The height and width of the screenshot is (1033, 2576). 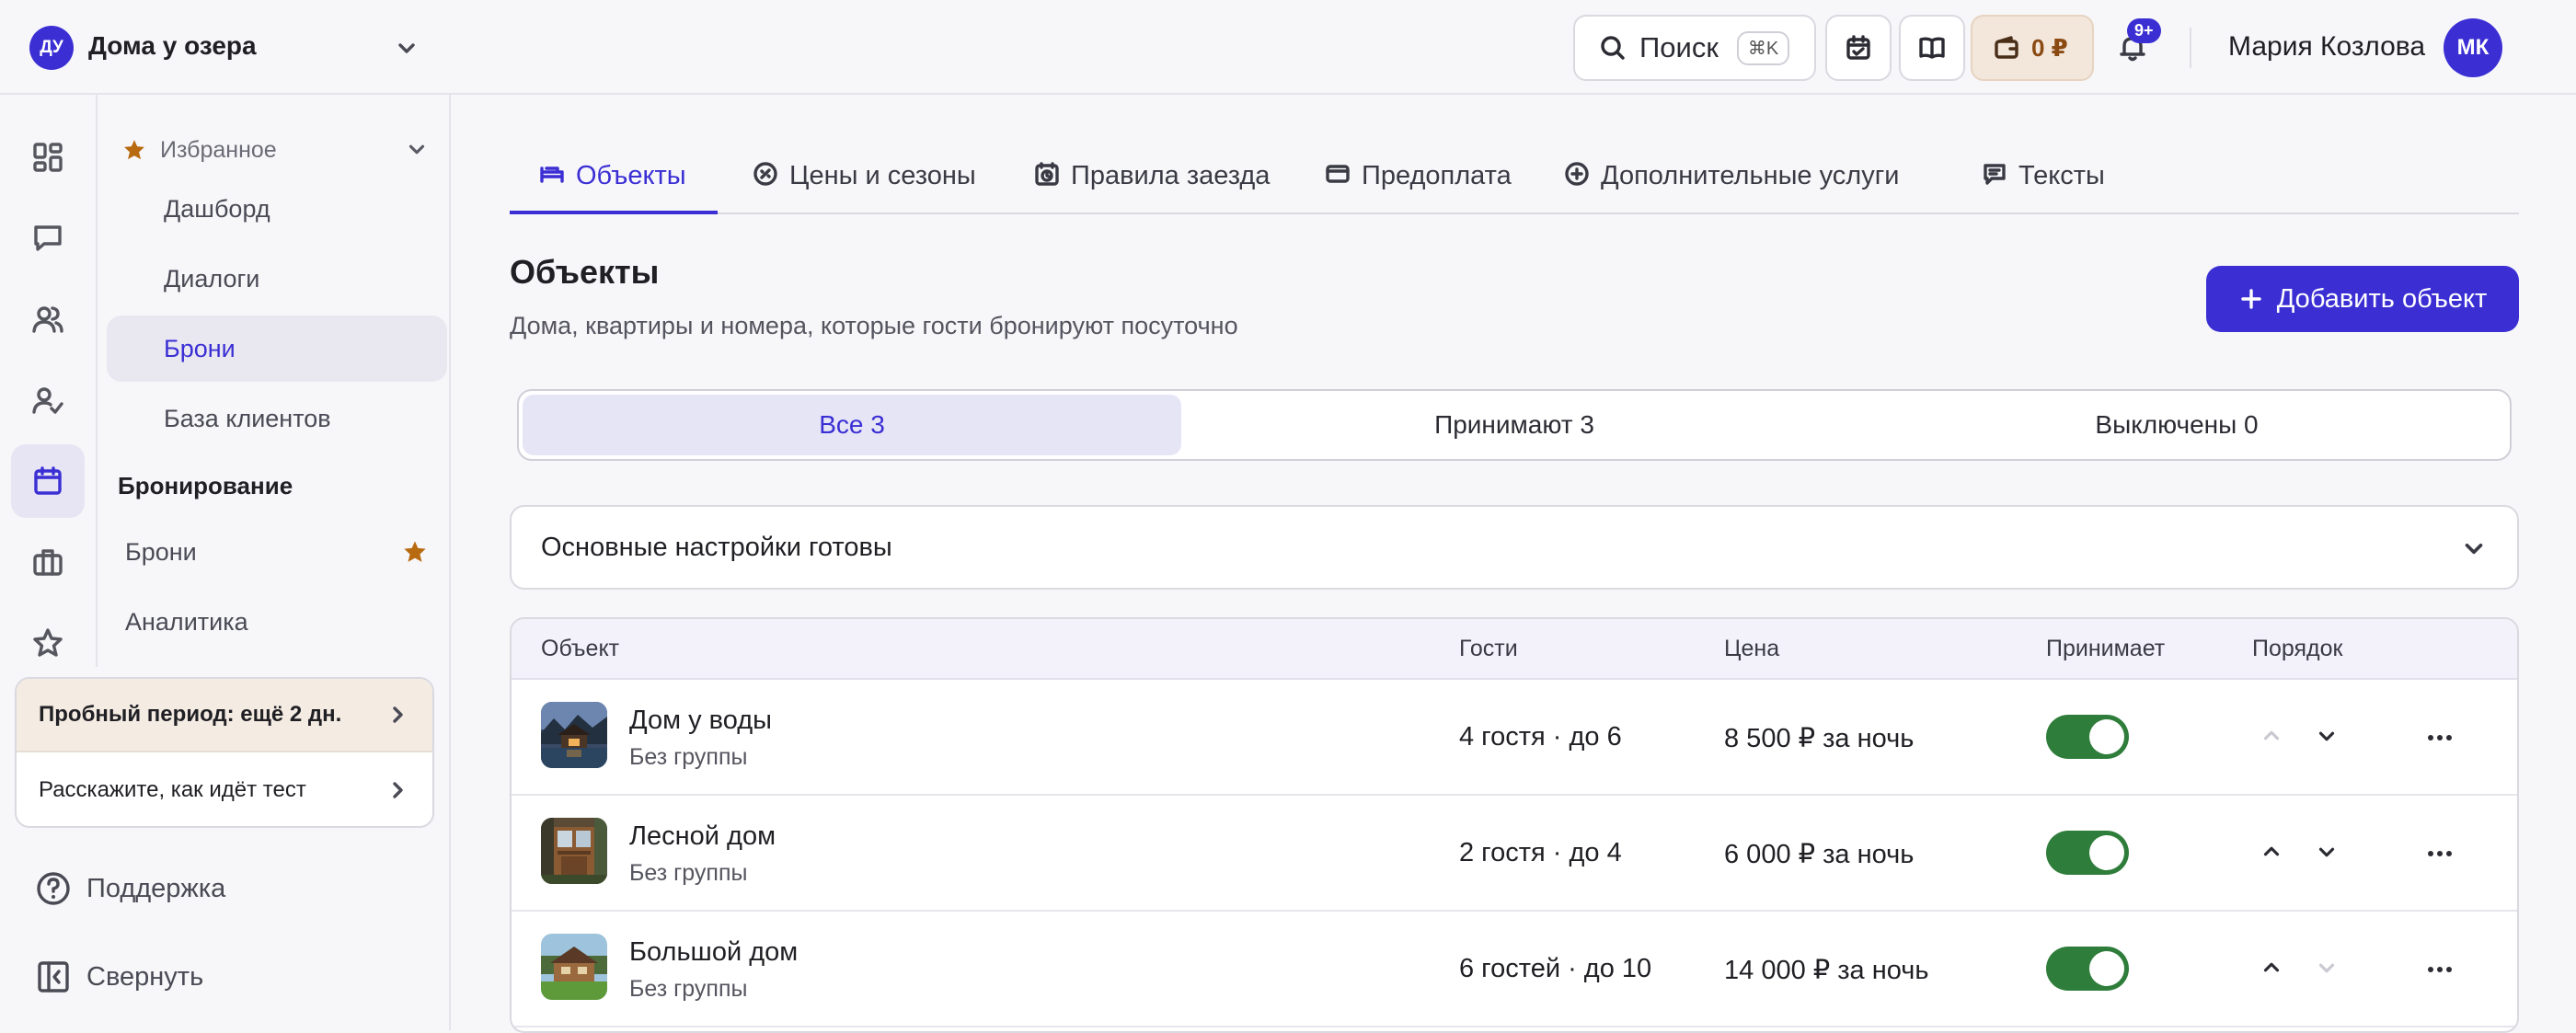 I want to click on wallet-icon, so click(x=2006, y=48).